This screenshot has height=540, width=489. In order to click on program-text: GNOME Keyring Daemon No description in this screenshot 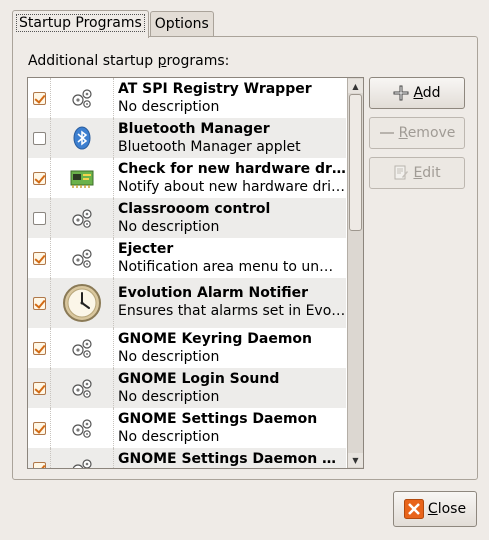, I will do `click(232, 348)`.